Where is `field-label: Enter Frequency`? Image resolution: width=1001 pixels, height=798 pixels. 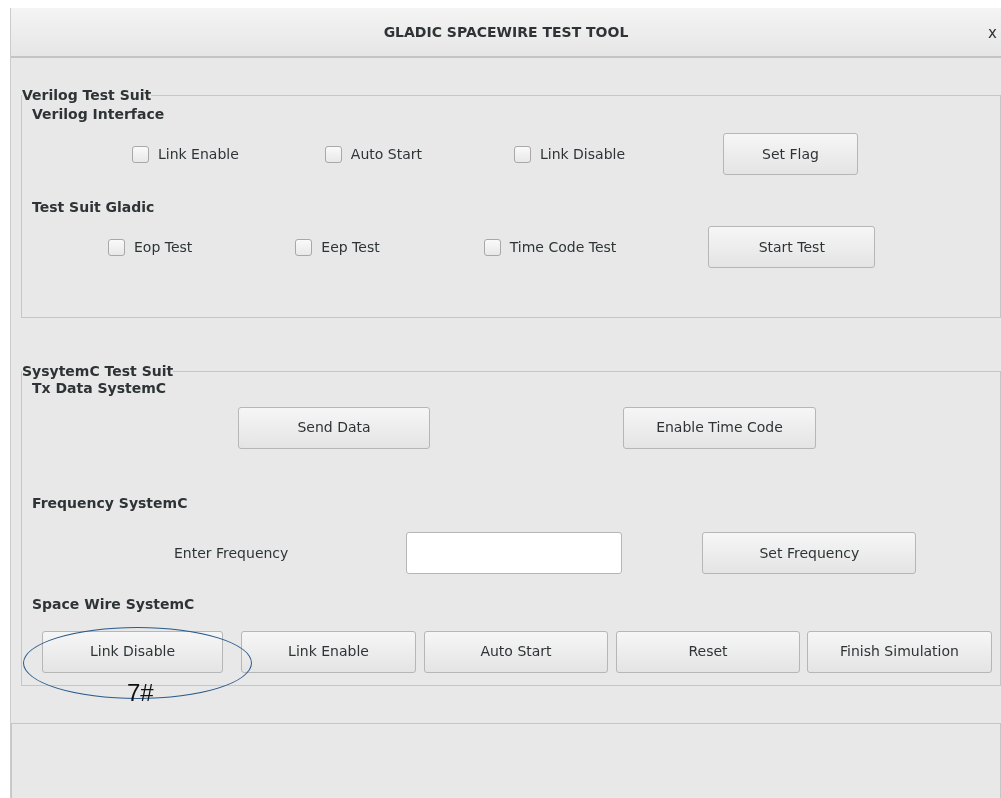
field-label: Enter Frequency is located at coordinates (231, 553).